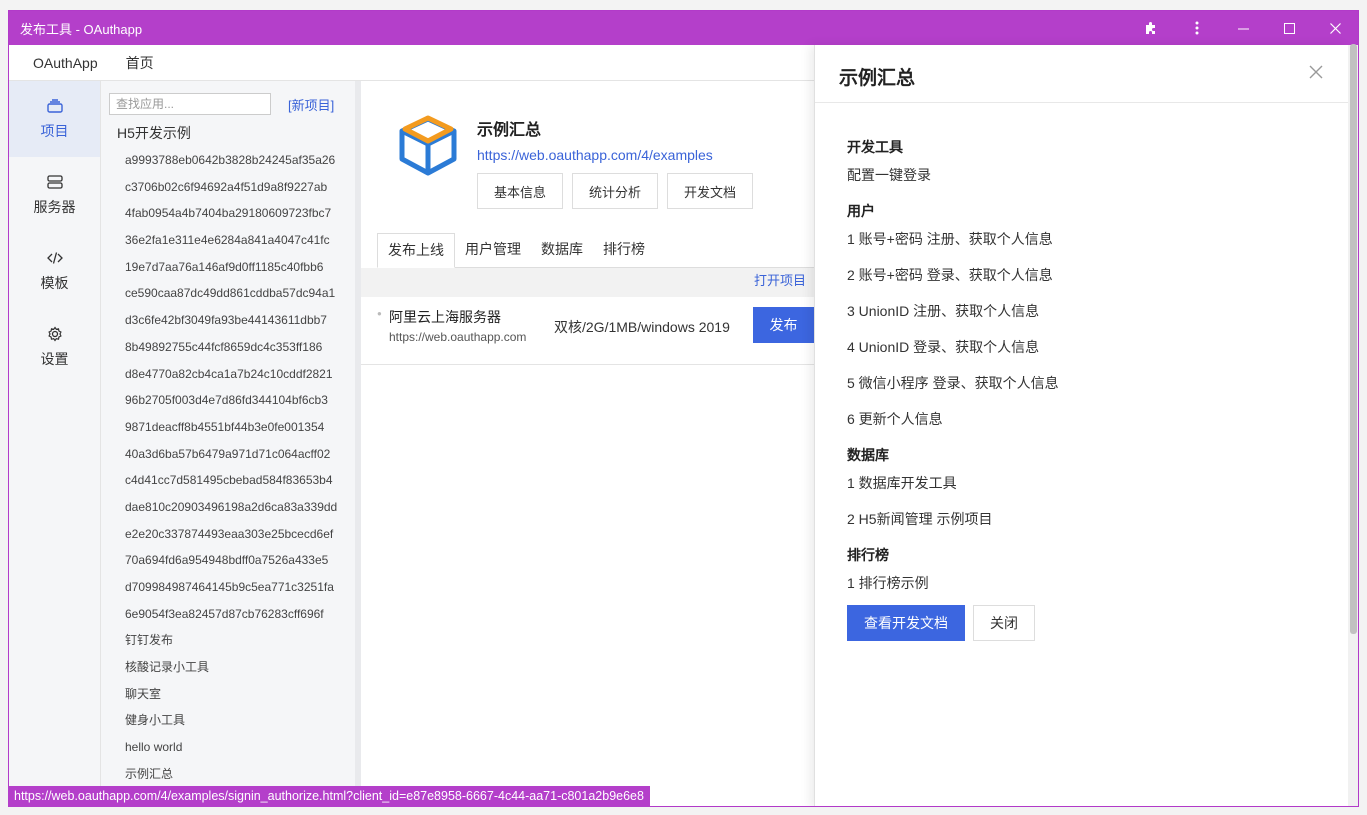 The height and width of the screenshot is (815, 1367). What do you see at coordinates (228, 507) in the screenshot?
I see `app-list-item: dae810c20903496198a2d6ca83a339dd` at bounding box center [228, 507].